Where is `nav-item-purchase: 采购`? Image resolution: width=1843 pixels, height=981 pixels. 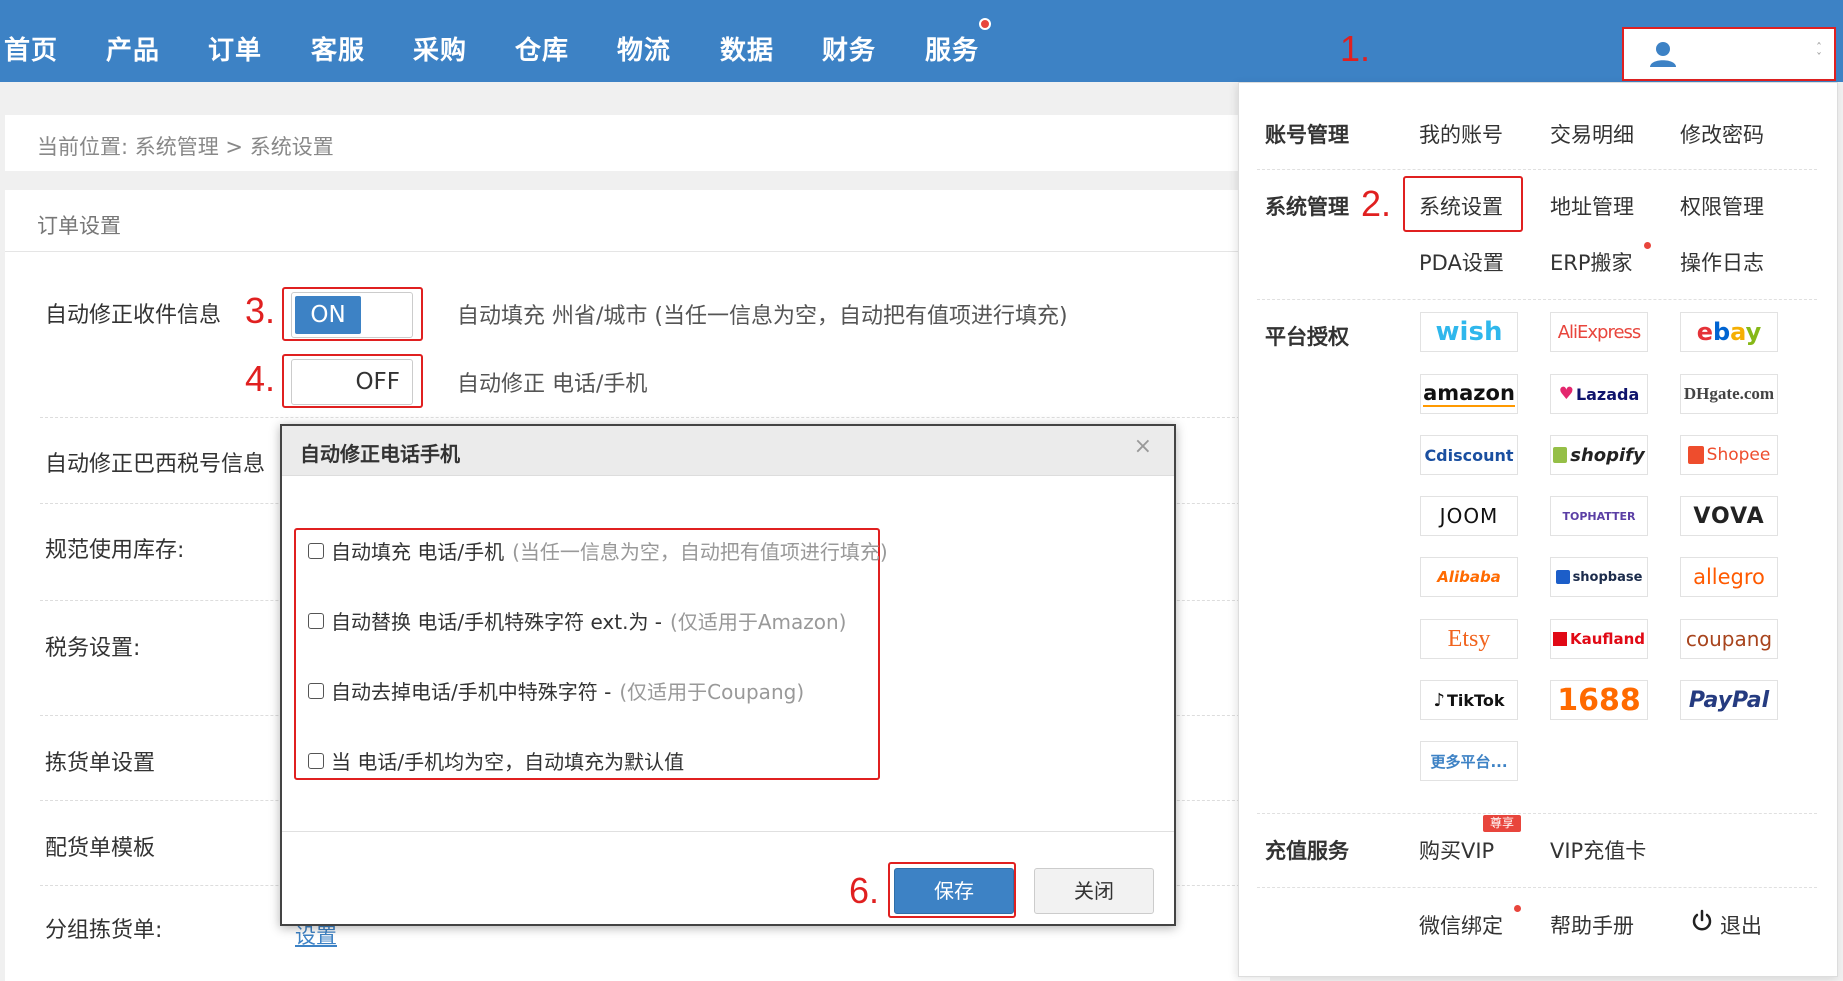 nav-item-purchase: 采购 is located at coordinates (440, 48).